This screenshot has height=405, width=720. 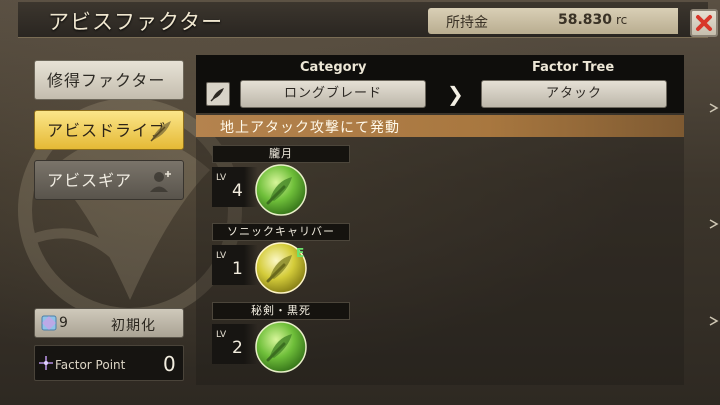 What do you see at coordinates (553, 21) in the screenshot?
I see `money-display: 所持金 58.830 rc` at bounding box center [553, 21].